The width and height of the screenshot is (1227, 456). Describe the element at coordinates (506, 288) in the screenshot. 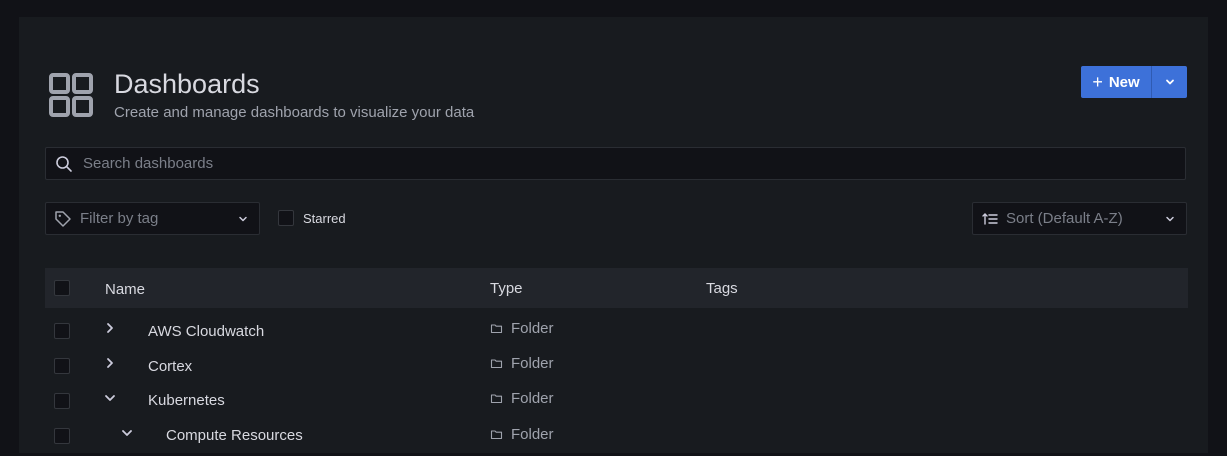

I see `column-header-type: Type` at that location.